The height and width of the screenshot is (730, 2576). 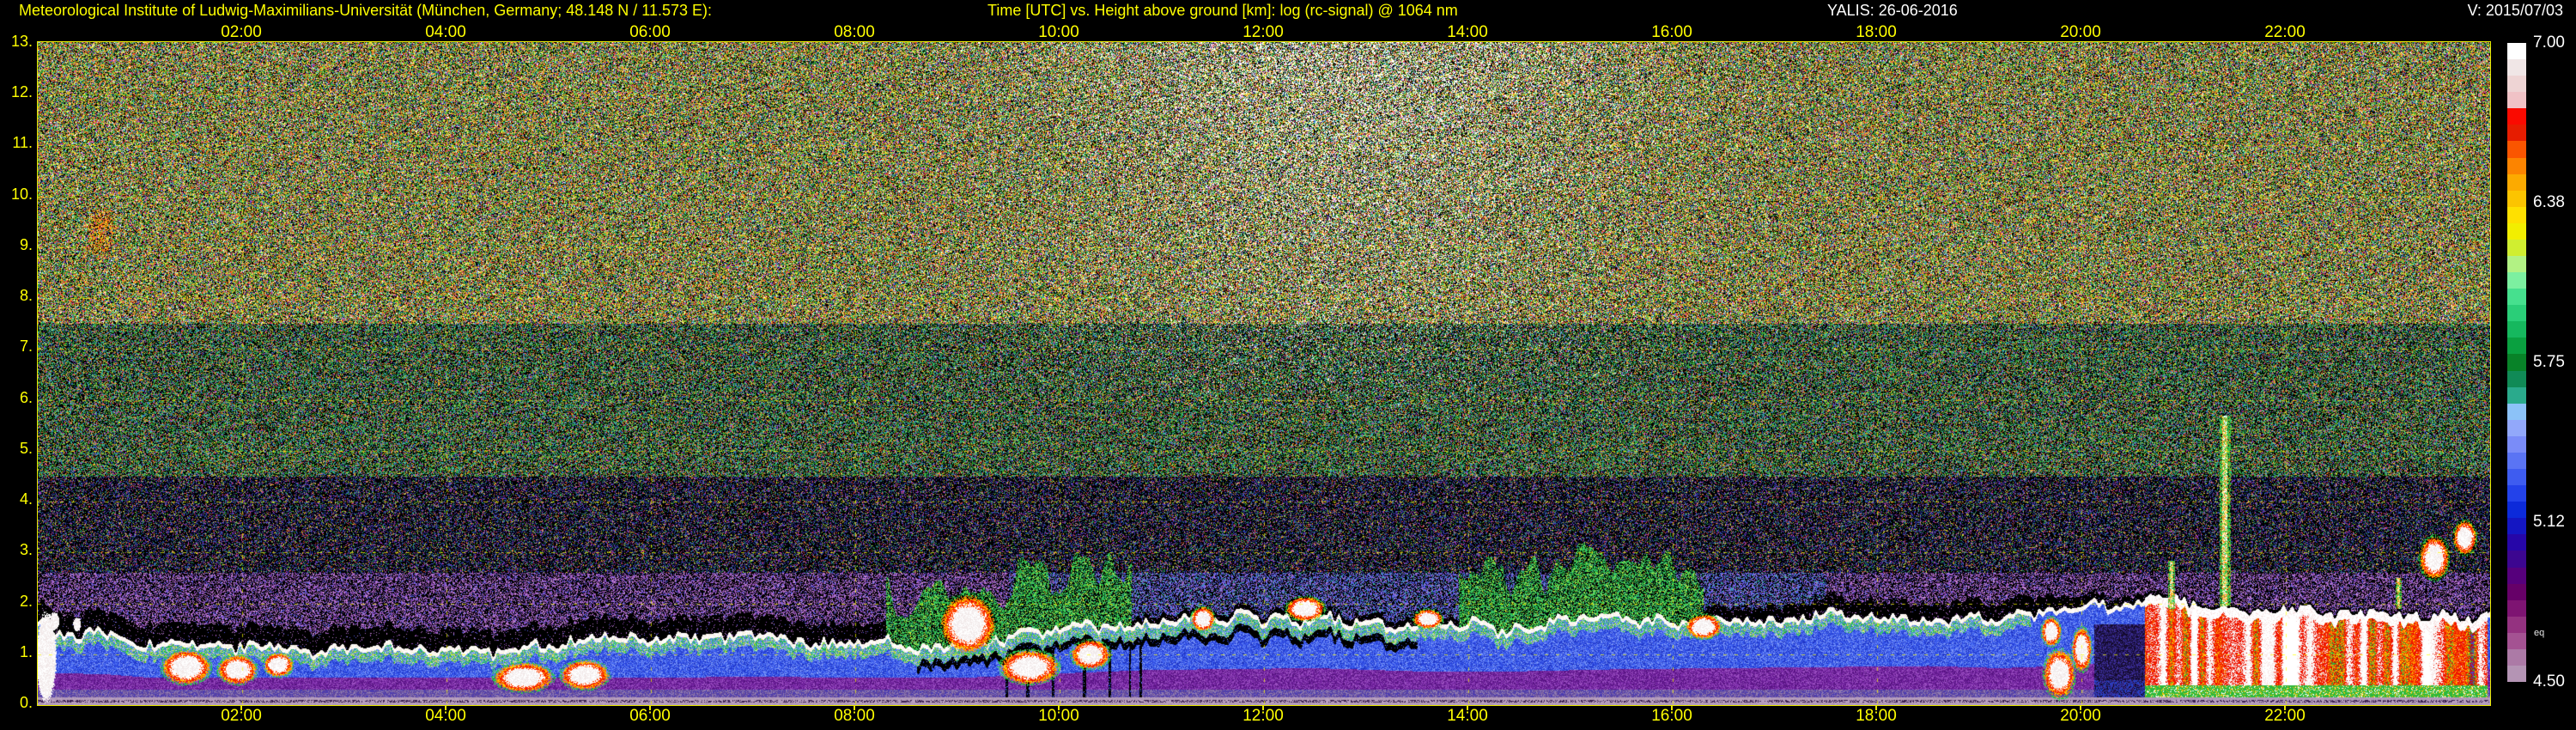 I want to click on x-tick-label-top: 16:00, so click(x=1671, y=32).